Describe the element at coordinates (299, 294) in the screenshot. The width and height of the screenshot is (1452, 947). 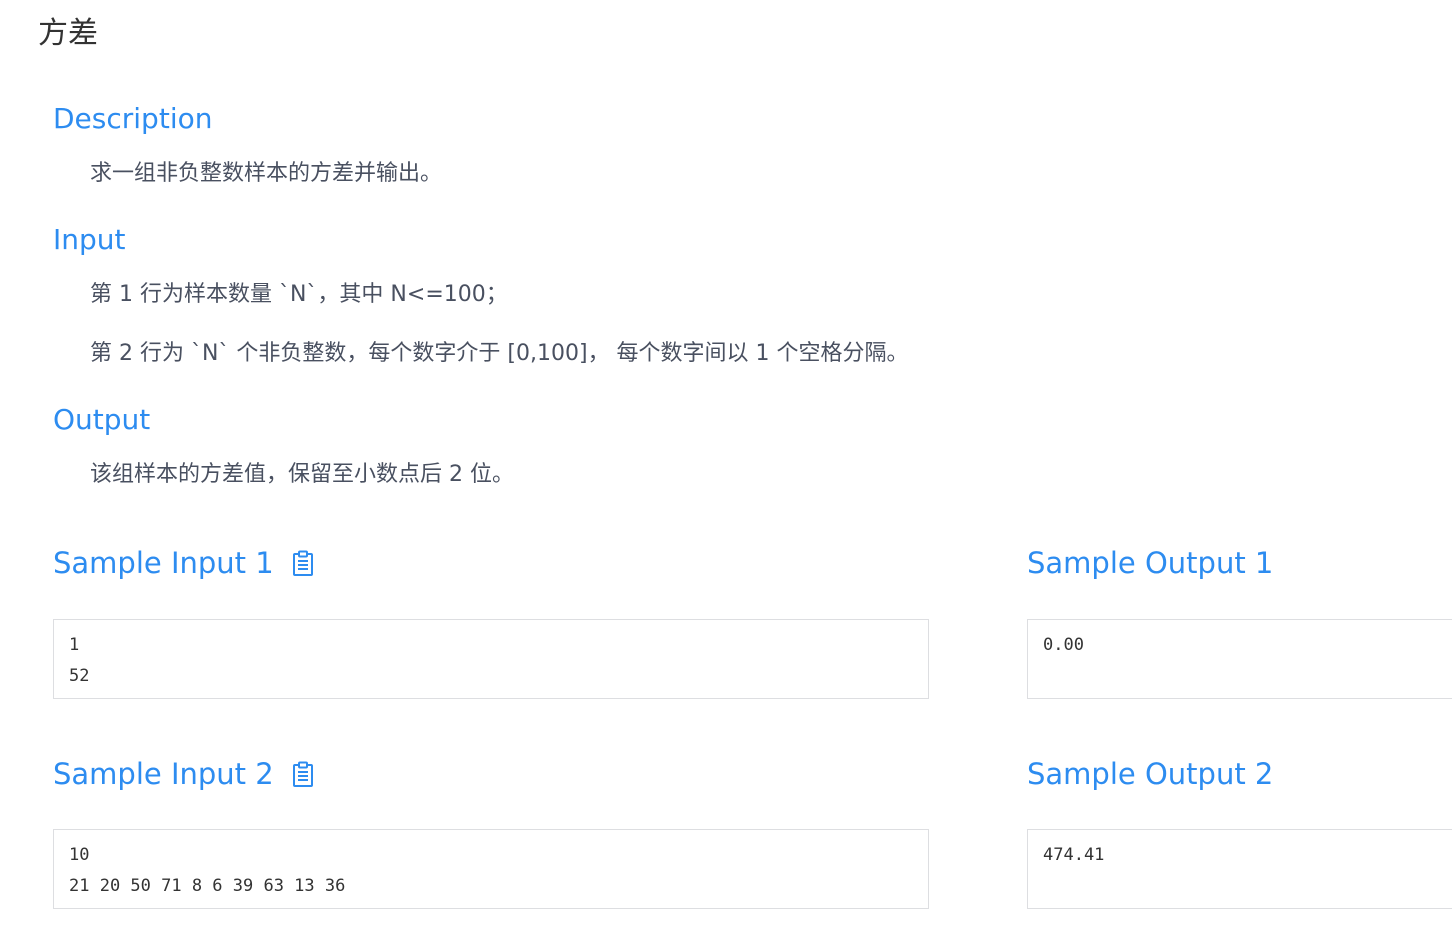
I see `input-line-1: 第 1 行为样本数量 `N`，其中 N<=100；` at that location.